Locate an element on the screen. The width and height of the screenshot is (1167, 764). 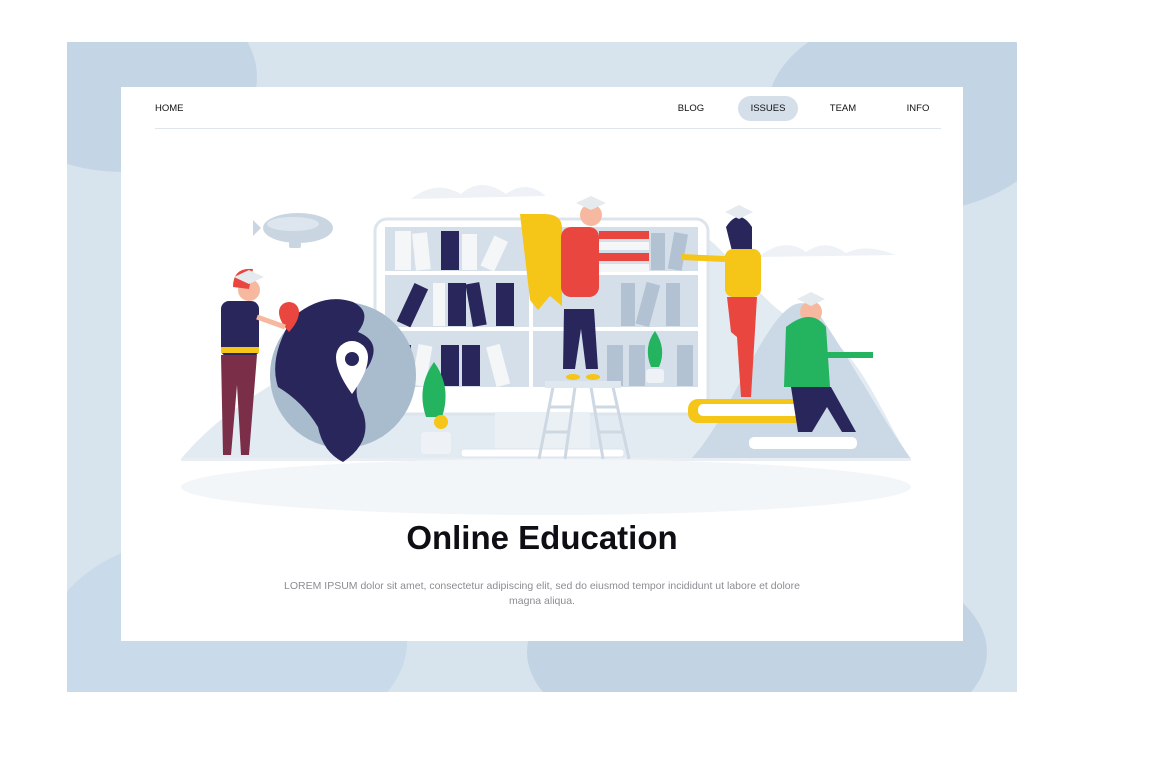
page-title: Online Education is located at coordinates (542, 537).